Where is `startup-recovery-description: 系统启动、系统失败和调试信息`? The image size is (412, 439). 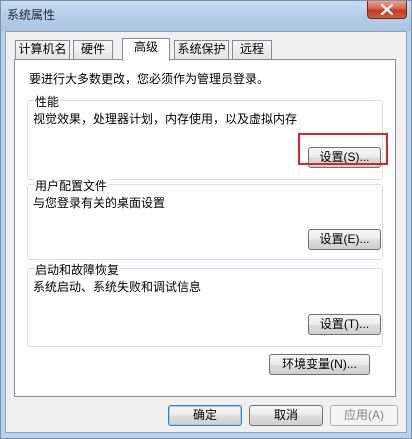
startup-recovery-description: 系统启动、系统失败和调试信息 is located at coordinates (117, 287).